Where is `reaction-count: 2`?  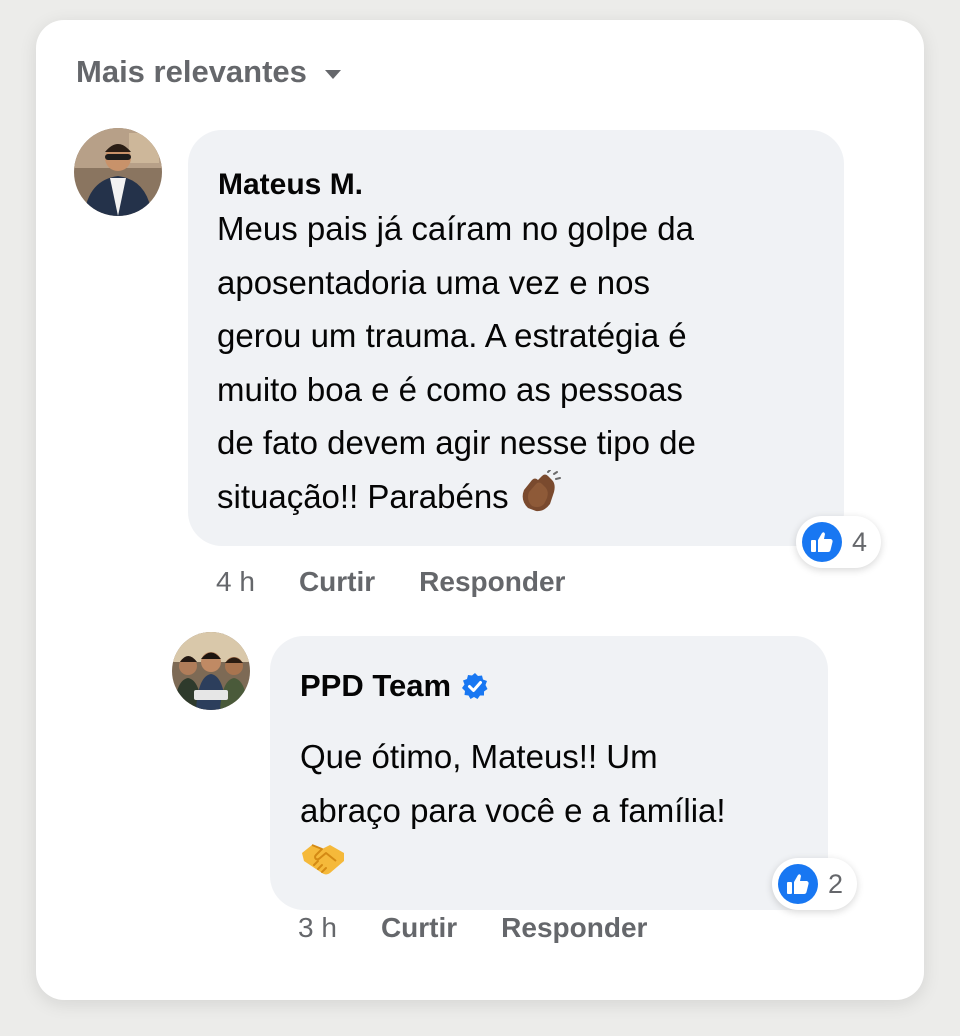 reaction-count: 2 is located at coordinates (836, 883).